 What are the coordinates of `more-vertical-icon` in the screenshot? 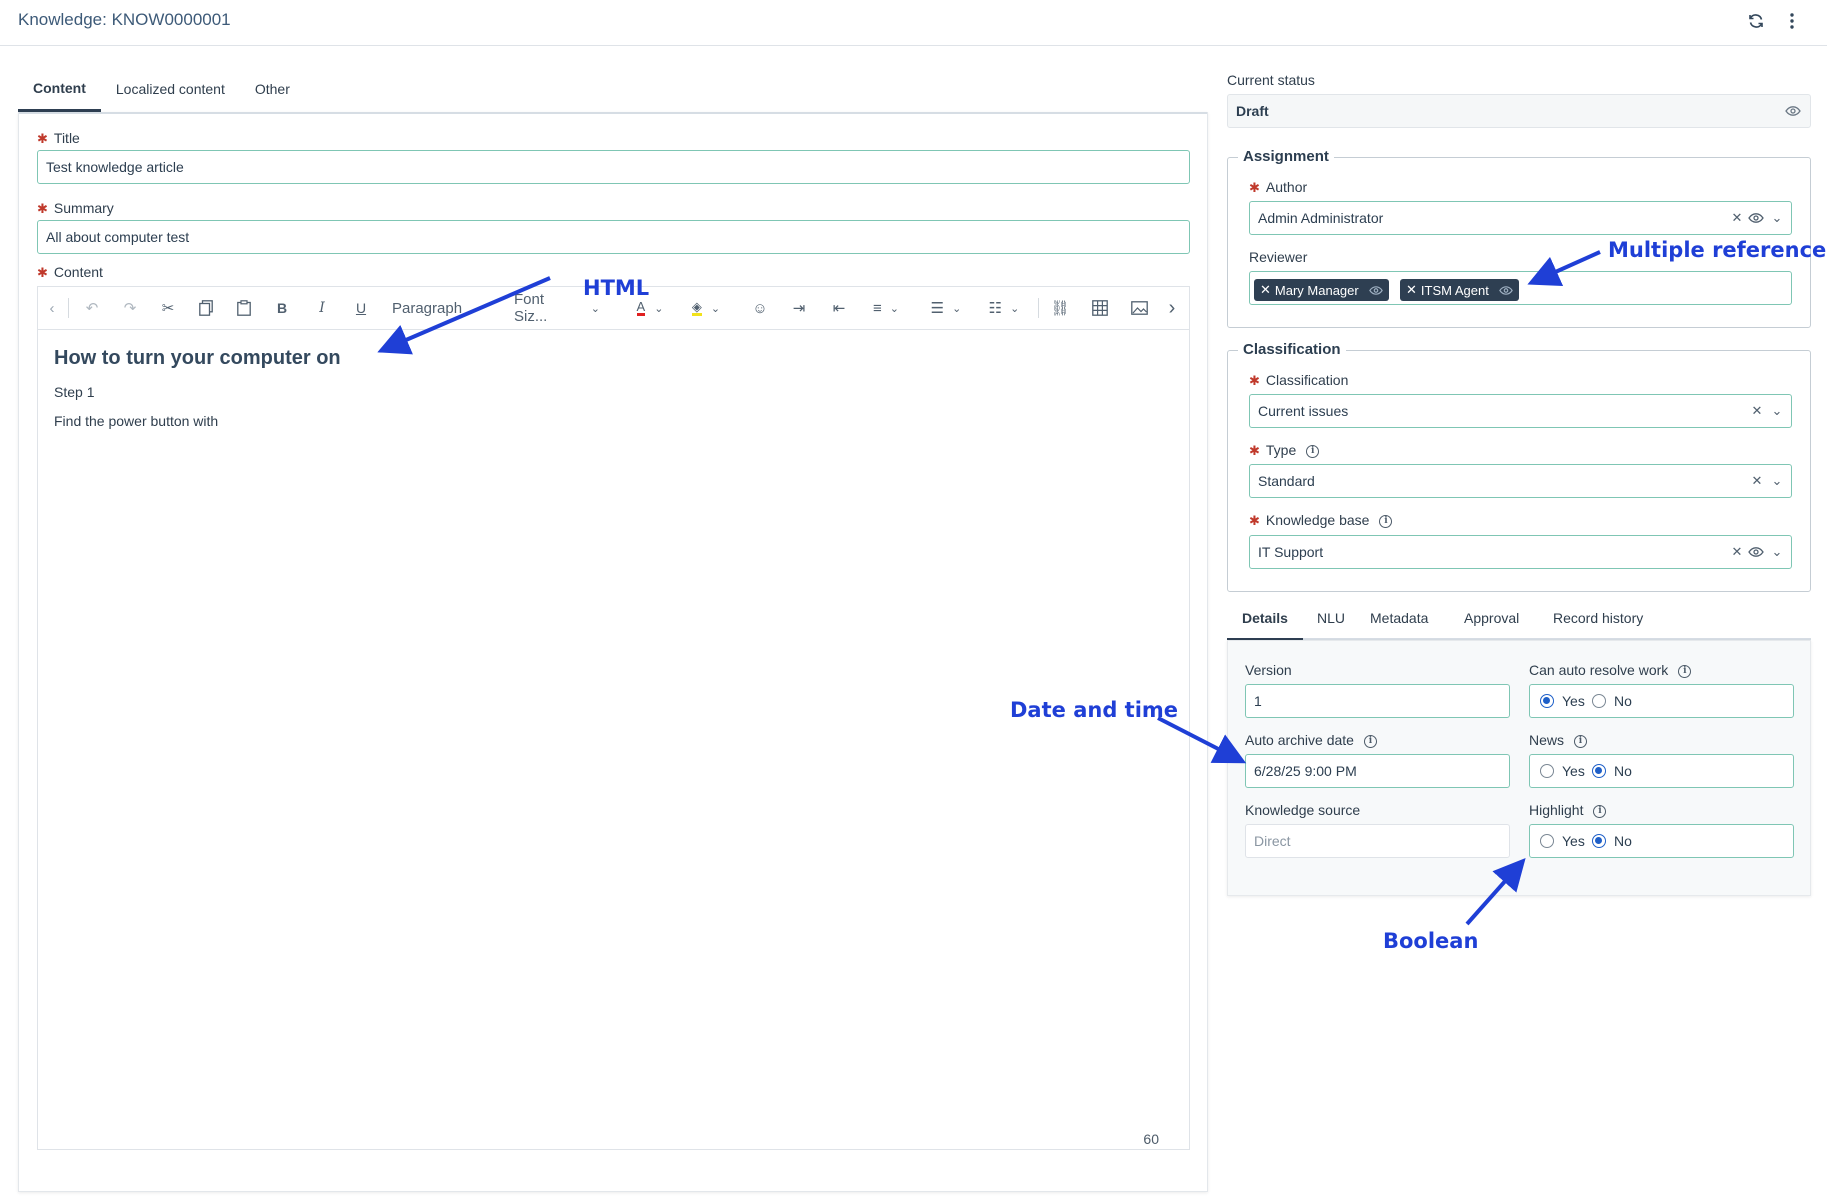 It's located at (1792, 21).